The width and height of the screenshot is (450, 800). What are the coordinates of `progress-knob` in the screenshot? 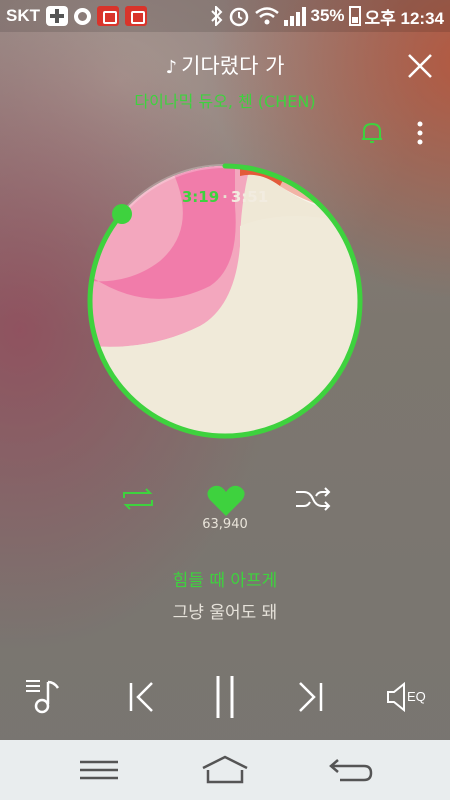 It's located at (122, 213).